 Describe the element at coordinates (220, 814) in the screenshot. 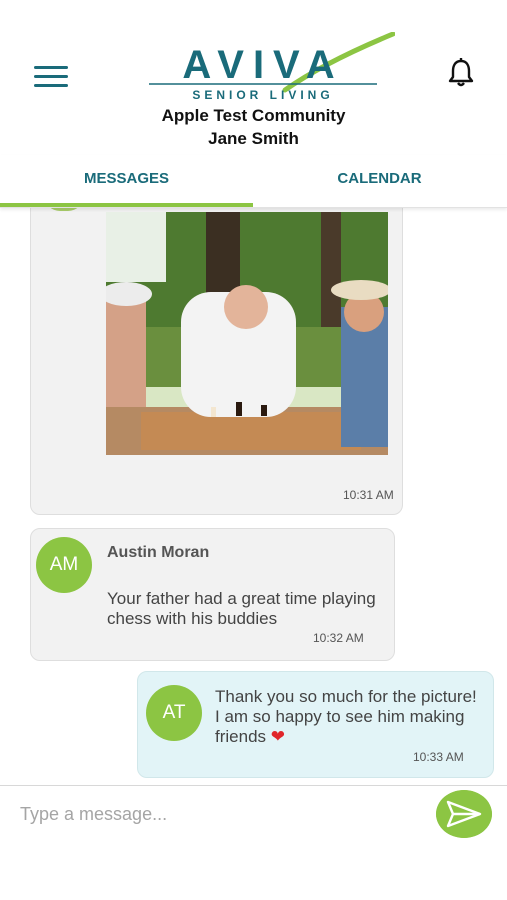

I see `message-input` at that location.